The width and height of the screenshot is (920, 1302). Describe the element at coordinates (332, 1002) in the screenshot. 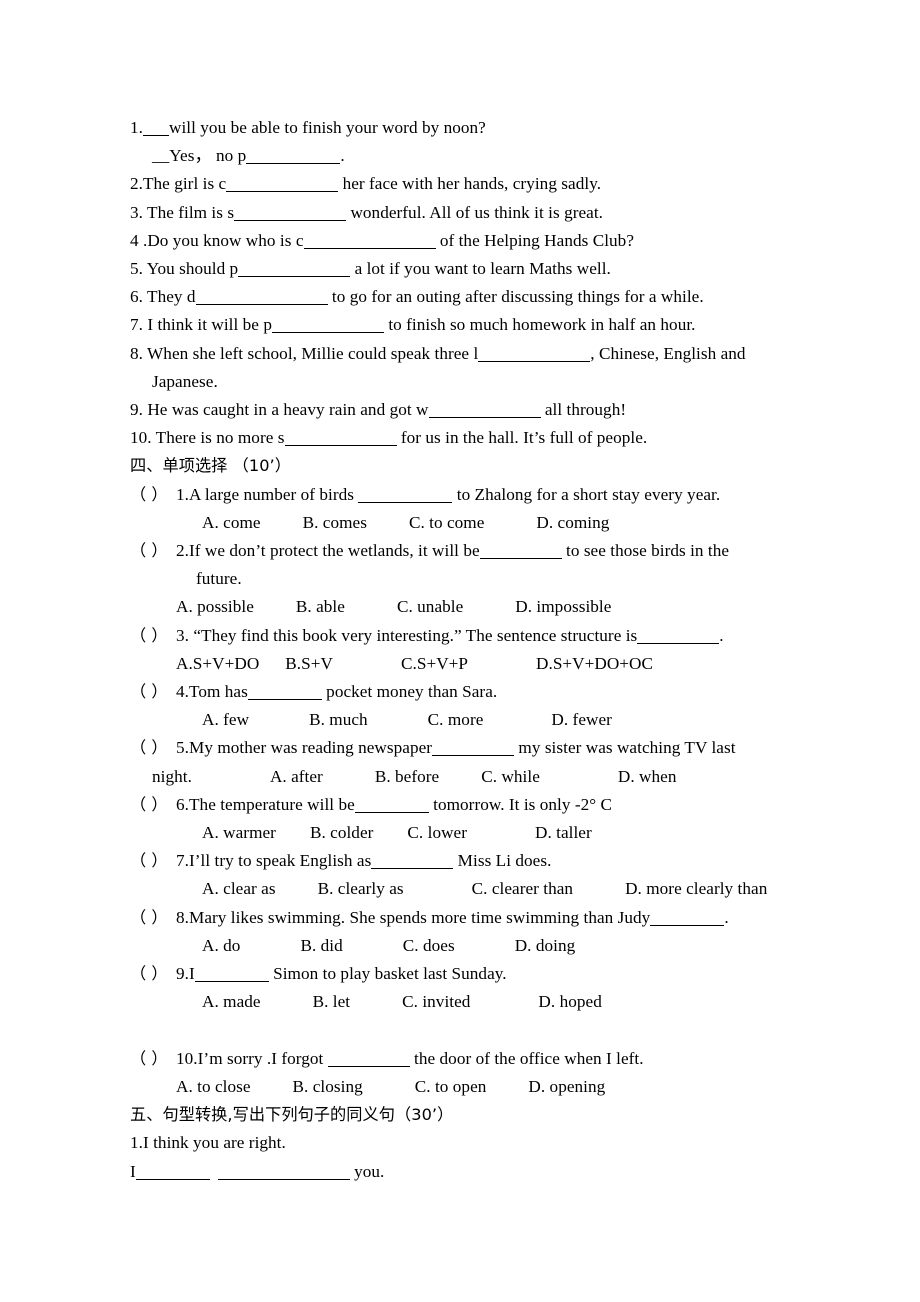

I see `mc-option: B. let` at that location.